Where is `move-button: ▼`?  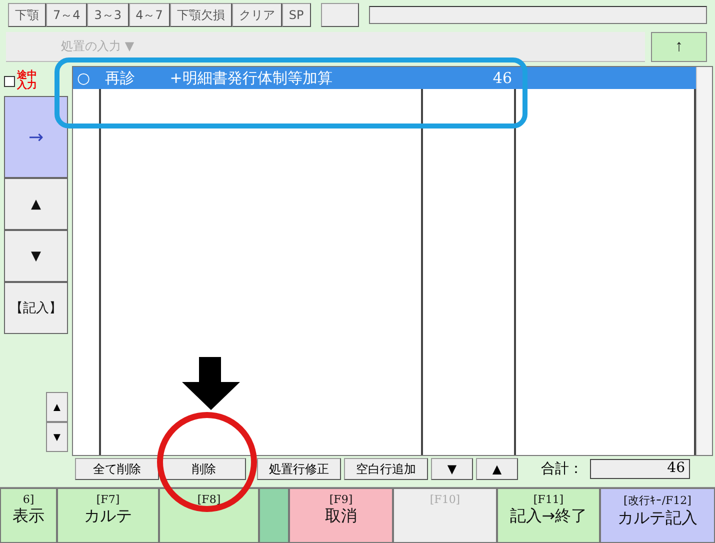 move-button: ▼ is located at coordinates (452, 469).